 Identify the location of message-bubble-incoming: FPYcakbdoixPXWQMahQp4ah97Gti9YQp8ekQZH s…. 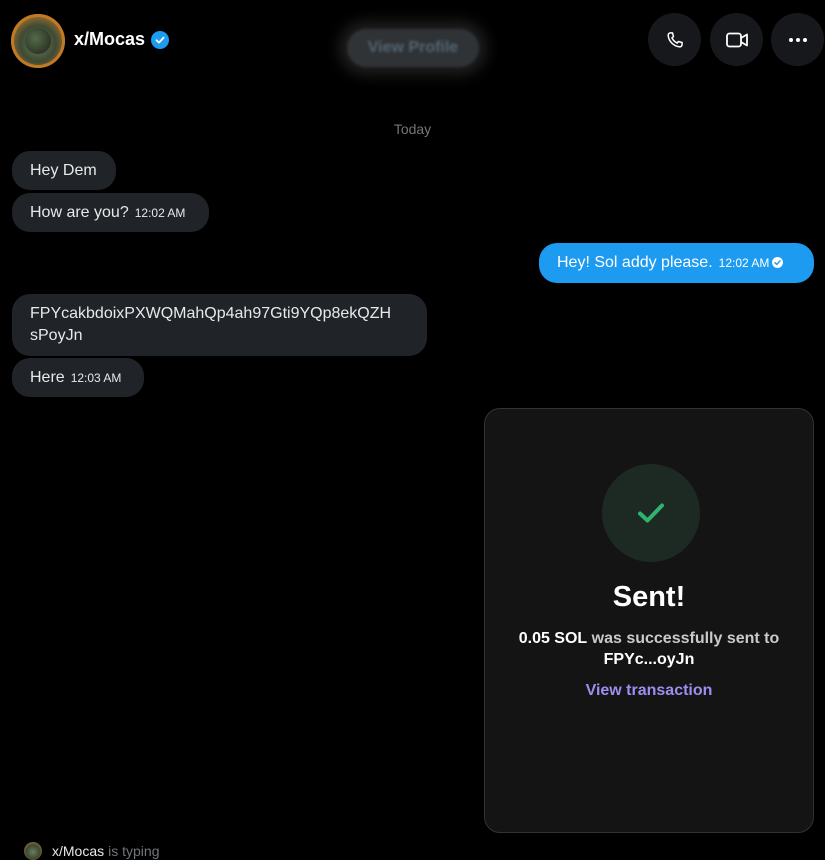
(219, 325).